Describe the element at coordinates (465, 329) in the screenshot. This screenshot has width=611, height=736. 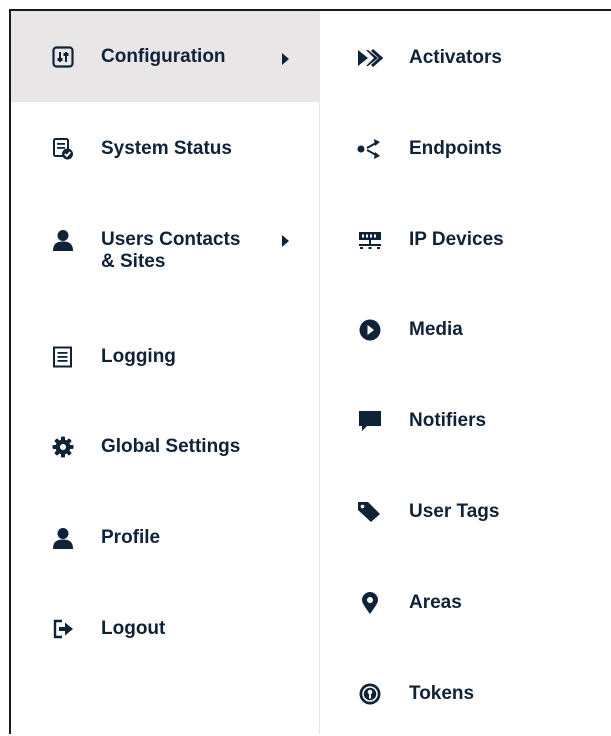
I see `submenu-item-media: Media` at that location.